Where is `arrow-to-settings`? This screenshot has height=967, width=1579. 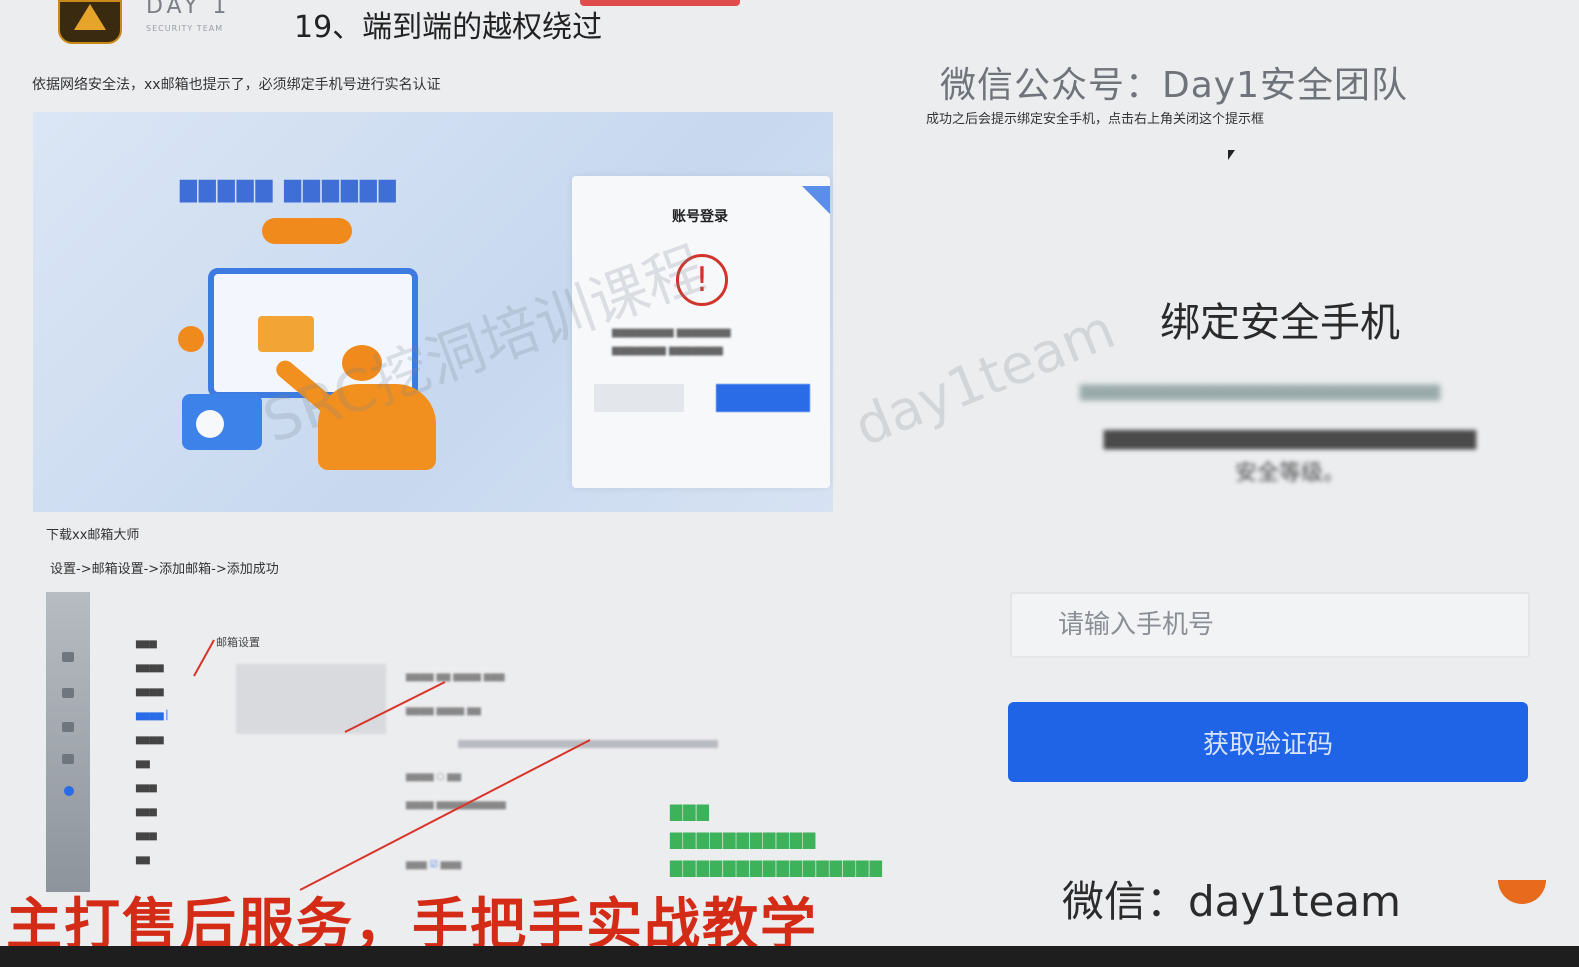
arrow-to-settings is located at coordinates (204, 658).